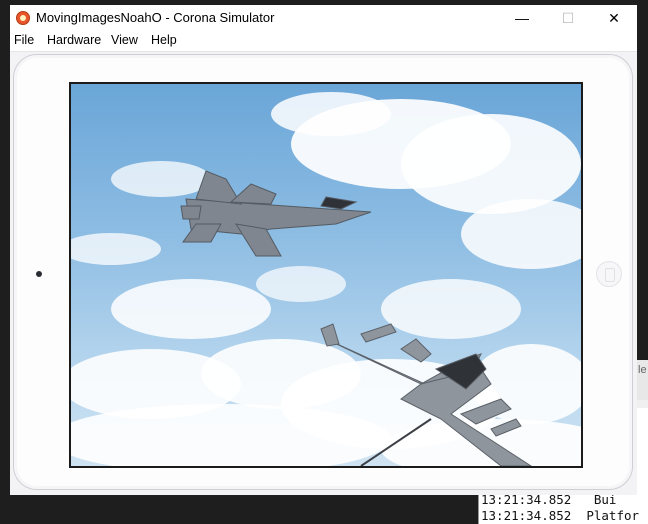 Image resolution: width=648 pixels, height=524 pixels. I want to click on maximize-button: ☐, so click(568, 18).